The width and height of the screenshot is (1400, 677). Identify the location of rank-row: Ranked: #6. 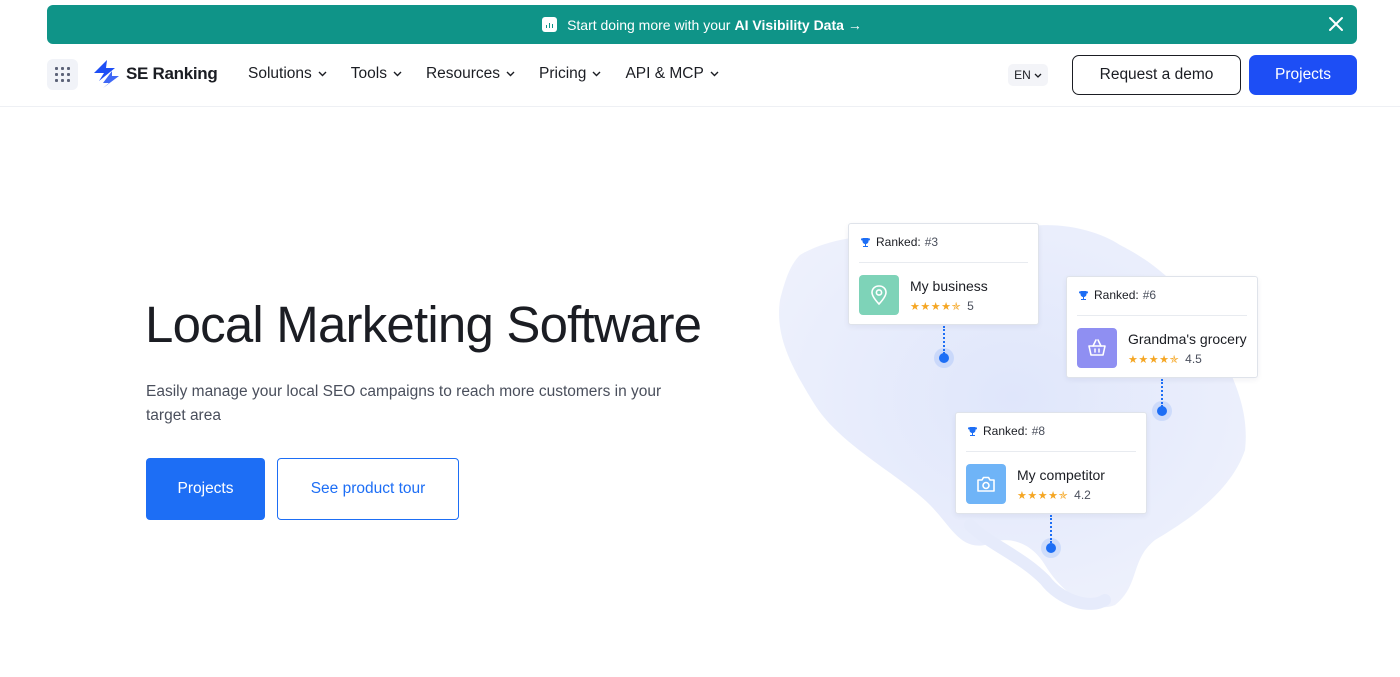
(1117, 295).